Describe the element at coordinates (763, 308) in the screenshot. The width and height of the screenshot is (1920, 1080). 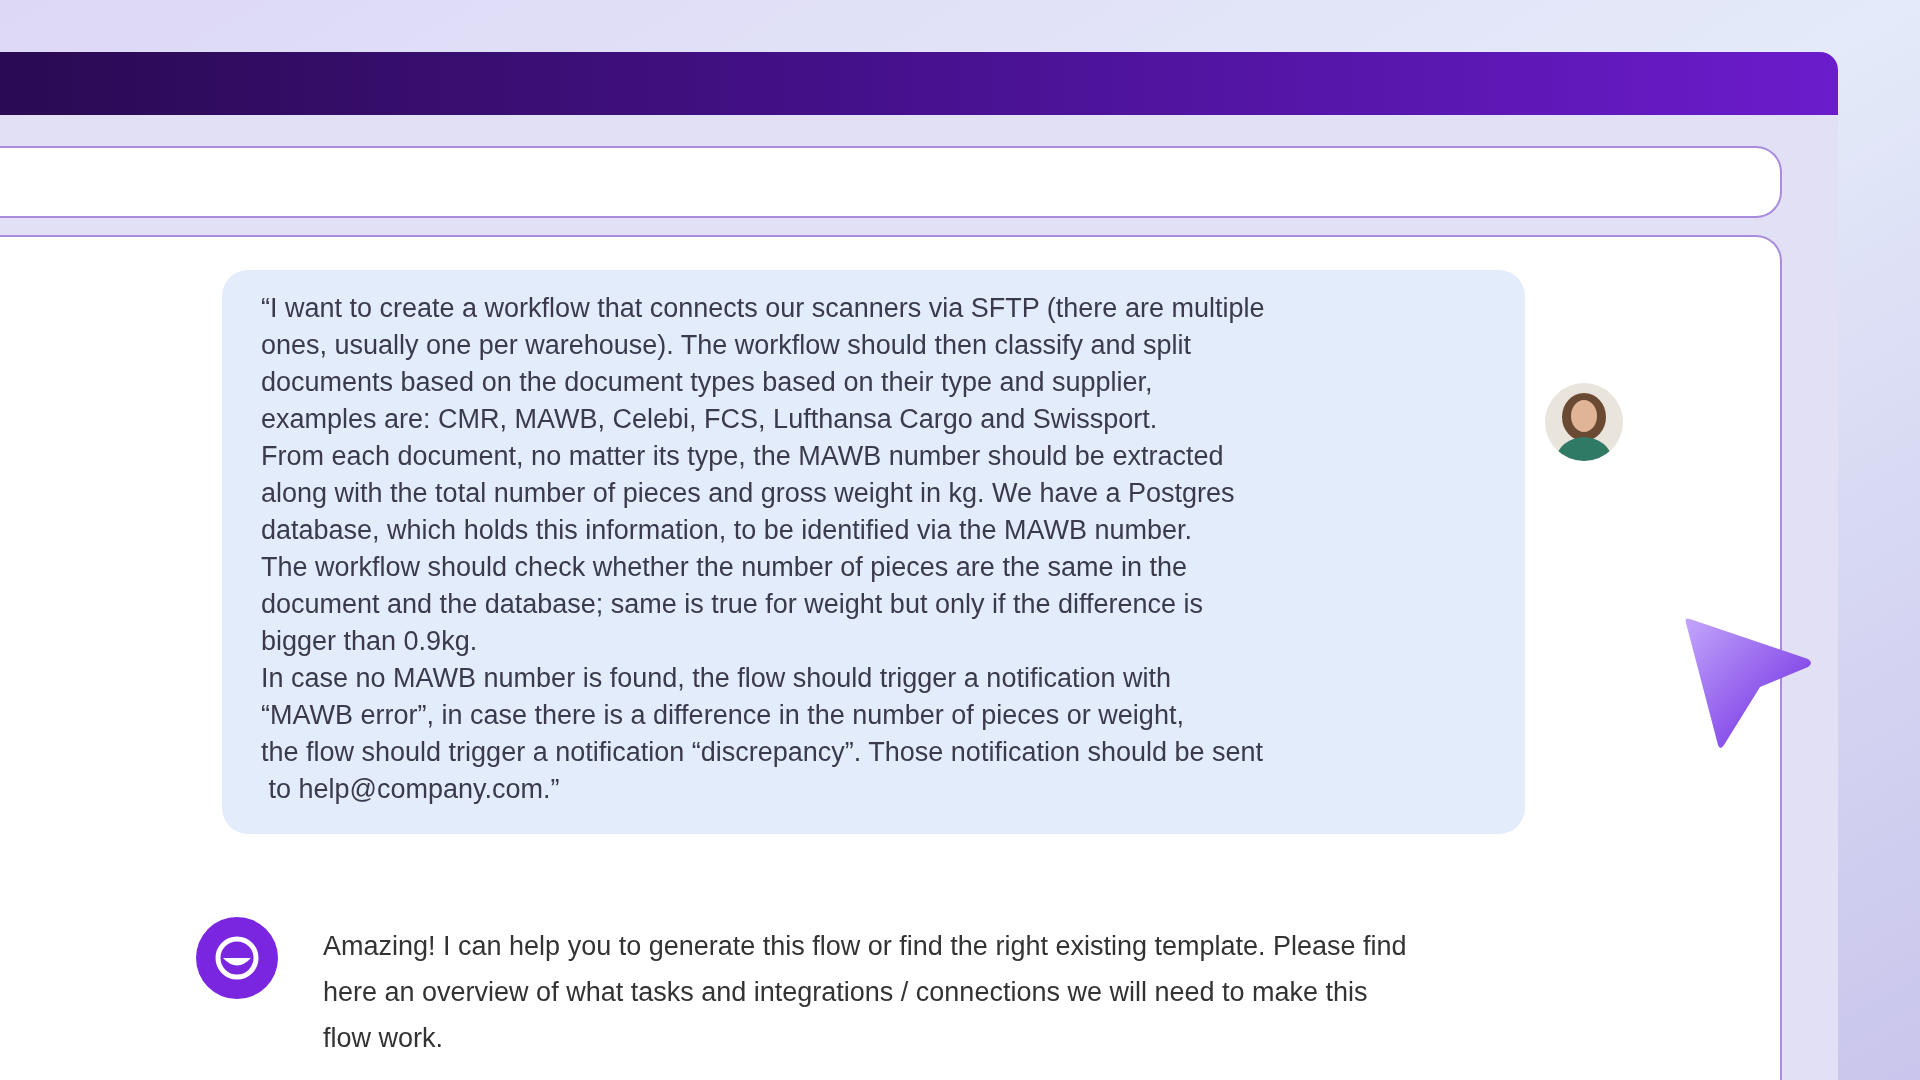
I see `message-line: “I want to create a workflow that connects our scanners via SFTP (there are multiple` at that location.